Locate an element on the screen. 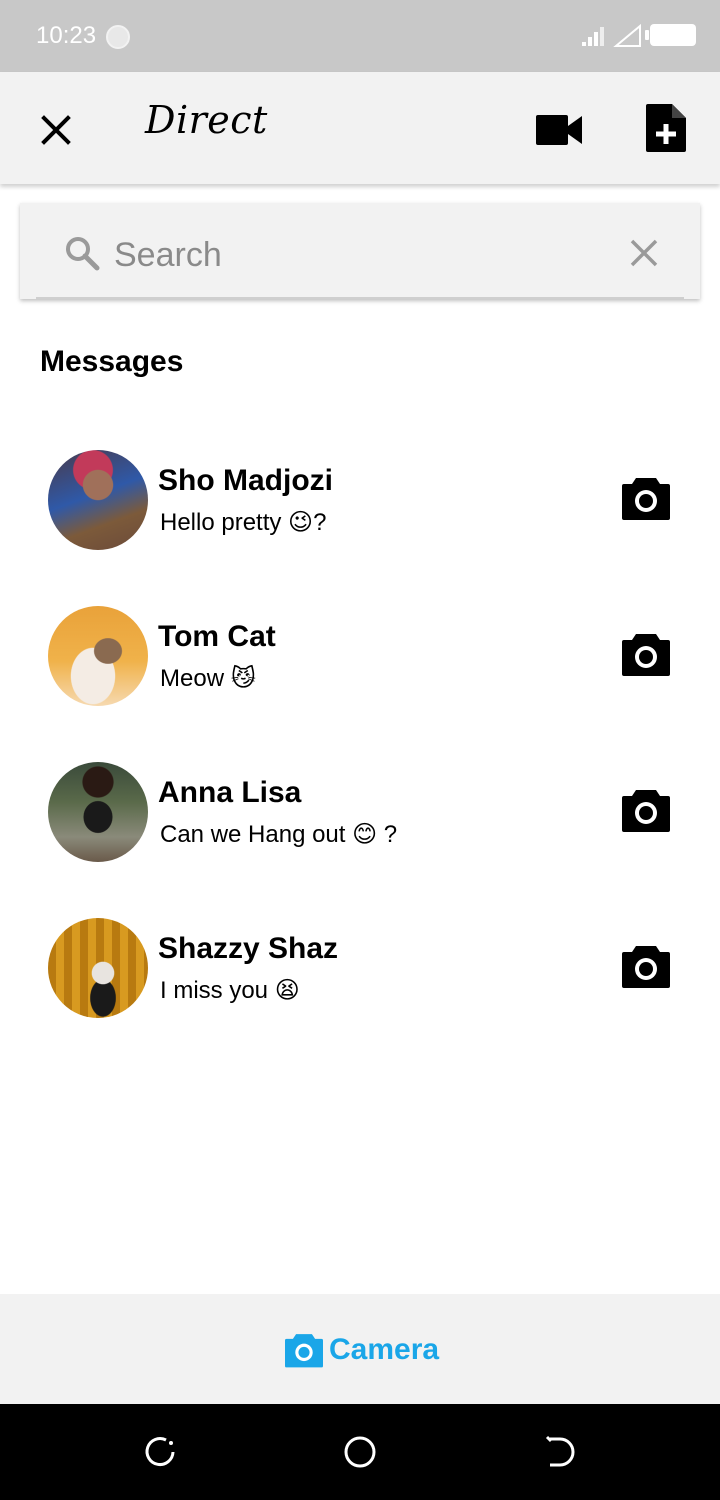  chat-row: Tom Cat Meow 😼 is located at coordinates (360, 666).